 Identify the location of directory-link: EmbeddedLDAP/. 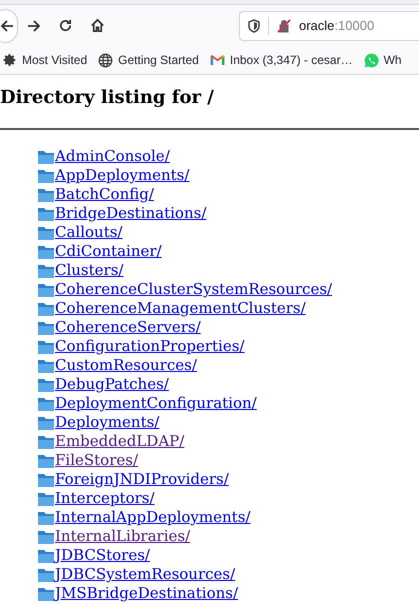
(119, 441).